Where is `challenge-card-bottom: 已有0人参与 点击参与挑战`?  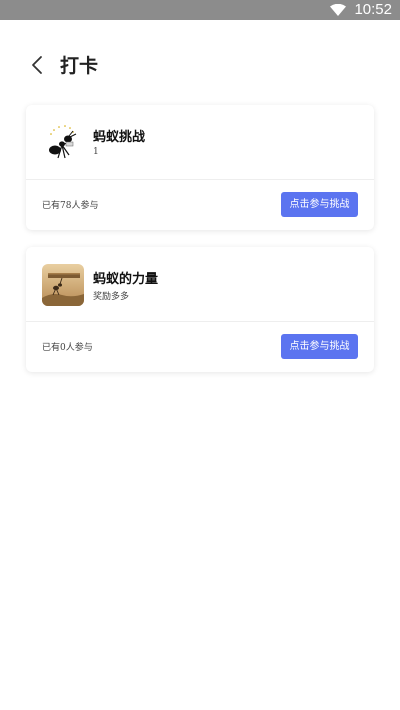 challenge-card-bottom: 已有0人参与 点击参与挑战 is located at coordinates (200, 347).